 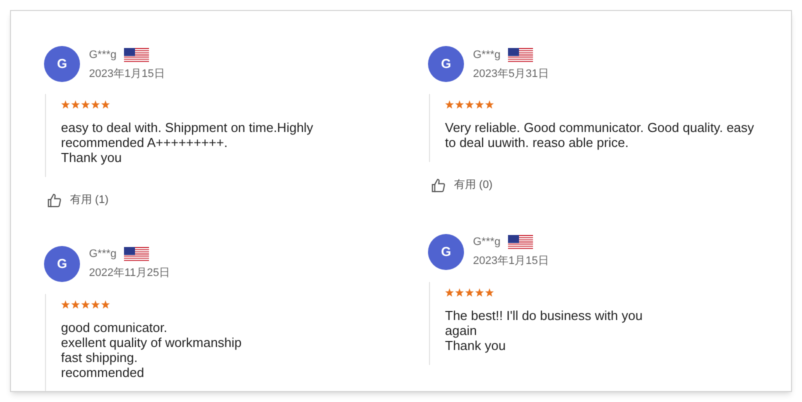 What do you see at coordinates (544, 330) in the screenshot?
I see `review-text: The best!! I'll do business with you again Thank you` at bounding box center [544, 330].